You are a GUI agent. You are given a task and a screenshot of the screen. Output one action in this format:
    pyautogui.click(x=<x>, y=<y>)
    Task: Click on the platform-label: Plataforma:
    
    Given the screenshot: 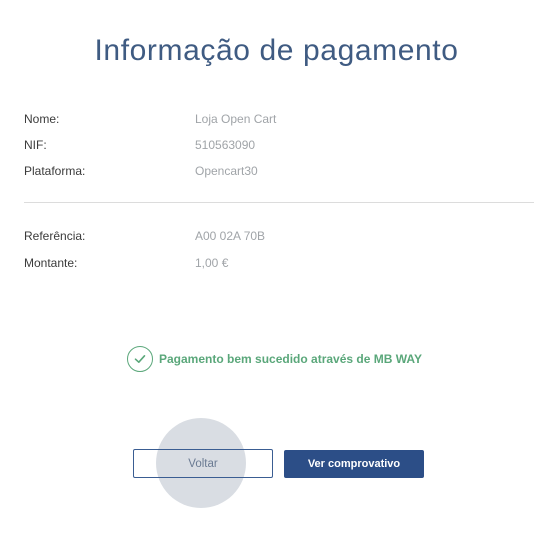 What is the action you would take?
    pyautogui.click(x=55, y=171)
    